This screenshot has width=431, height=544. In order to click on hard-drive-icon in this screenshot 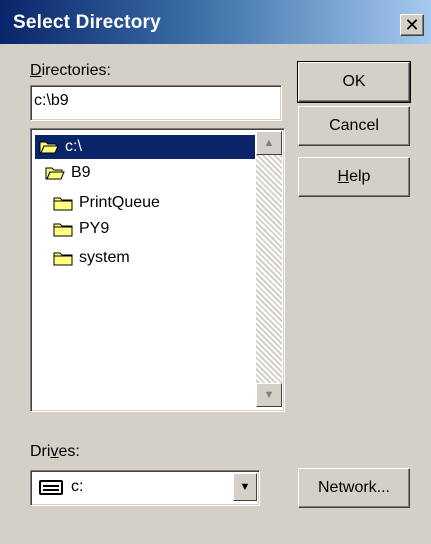, I will do `click(51, 487)`.